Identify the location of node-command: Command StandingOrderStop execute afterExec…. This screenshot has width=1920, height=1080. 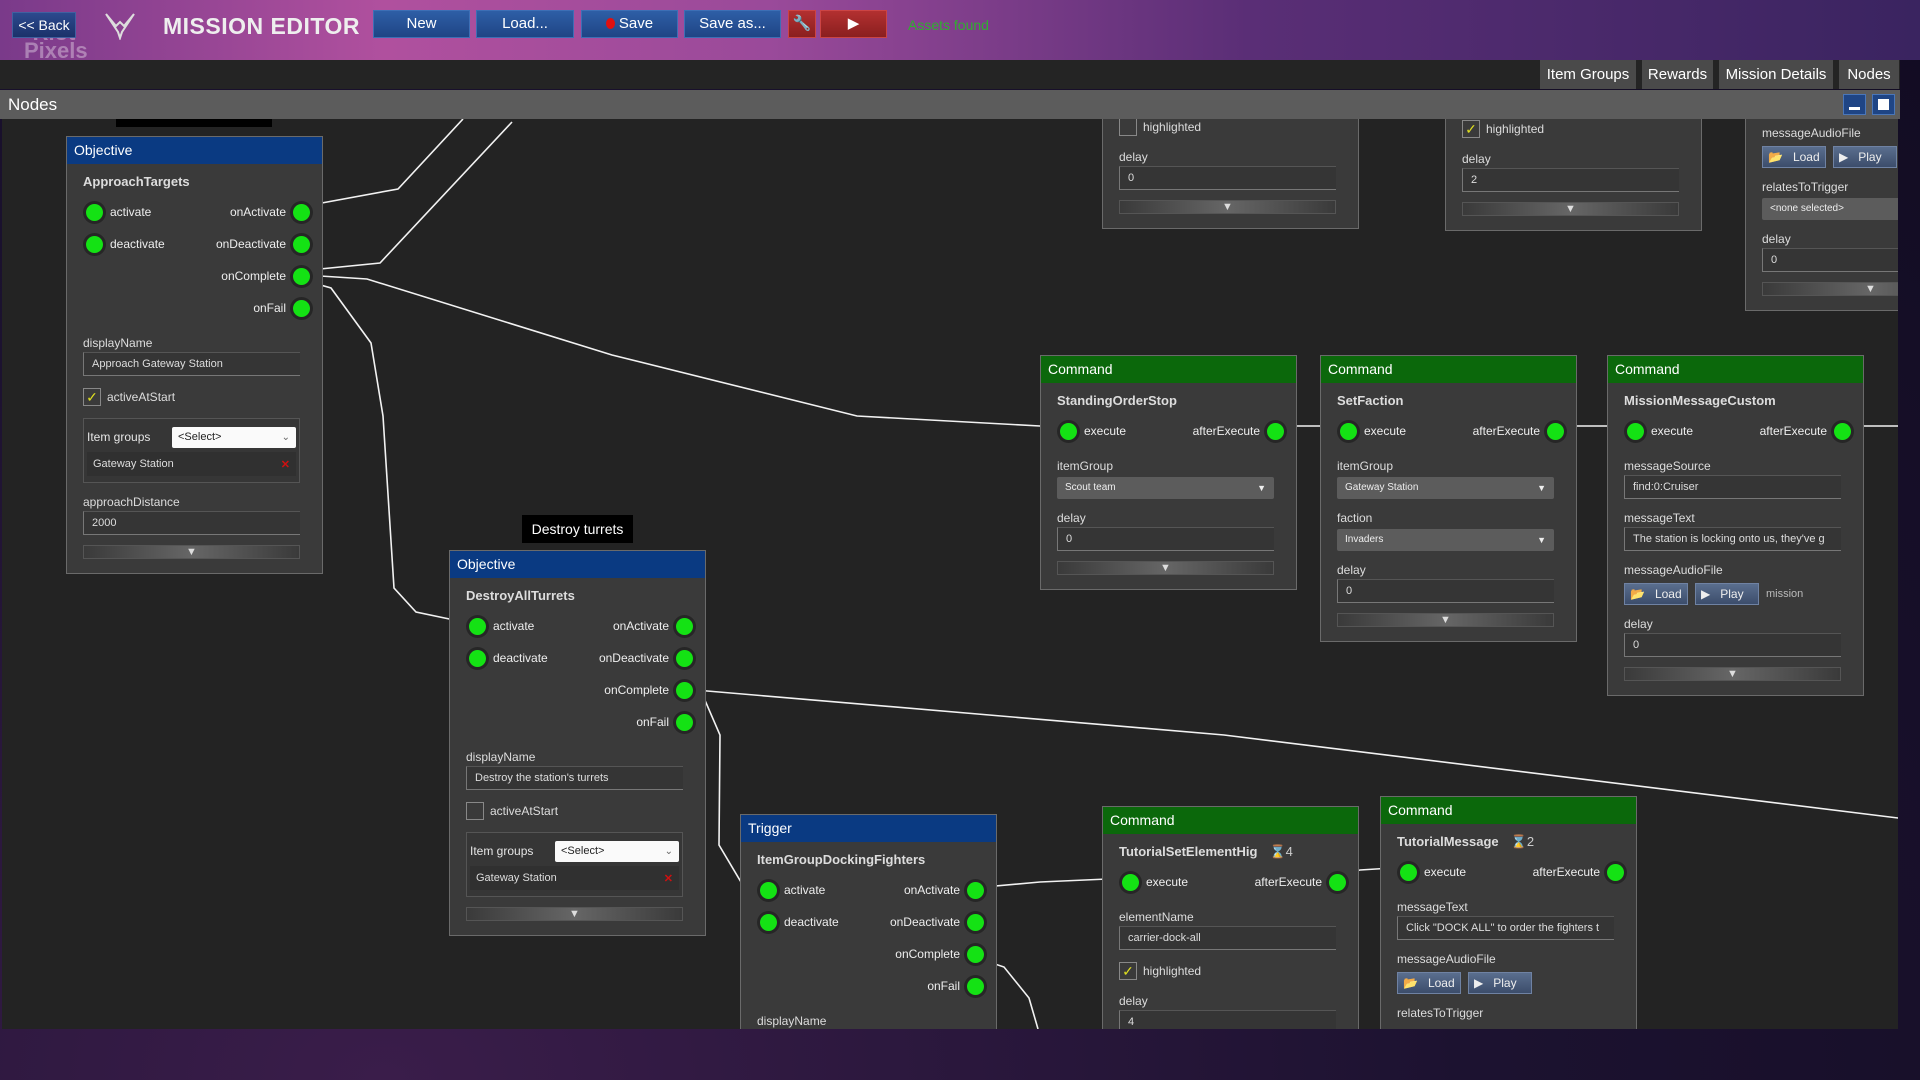
(1168, 472).